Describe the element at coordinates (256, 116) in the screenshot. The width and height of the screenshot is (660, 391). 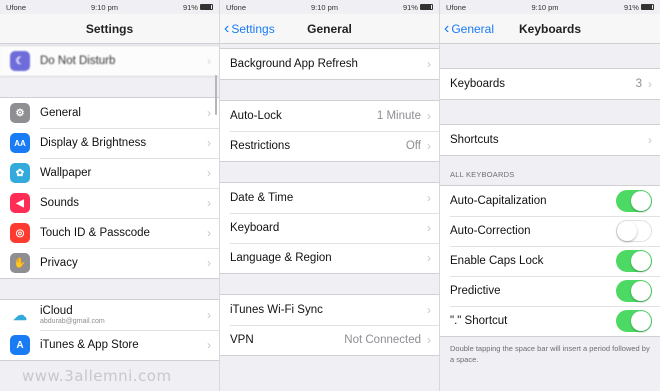
I see `row-label: Auto-Lock` at that location.